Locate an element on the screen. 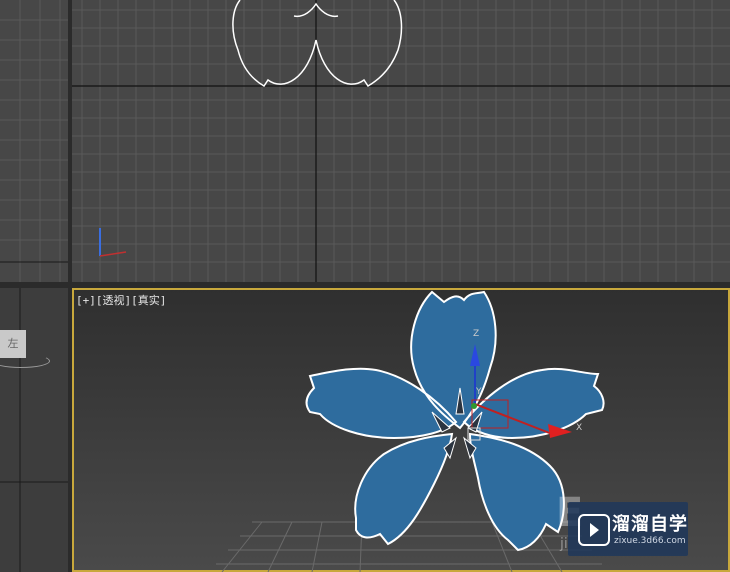 This screenshot has width=730, height=572. gizmo-y-label: Y is located at coordinates (478, 392).